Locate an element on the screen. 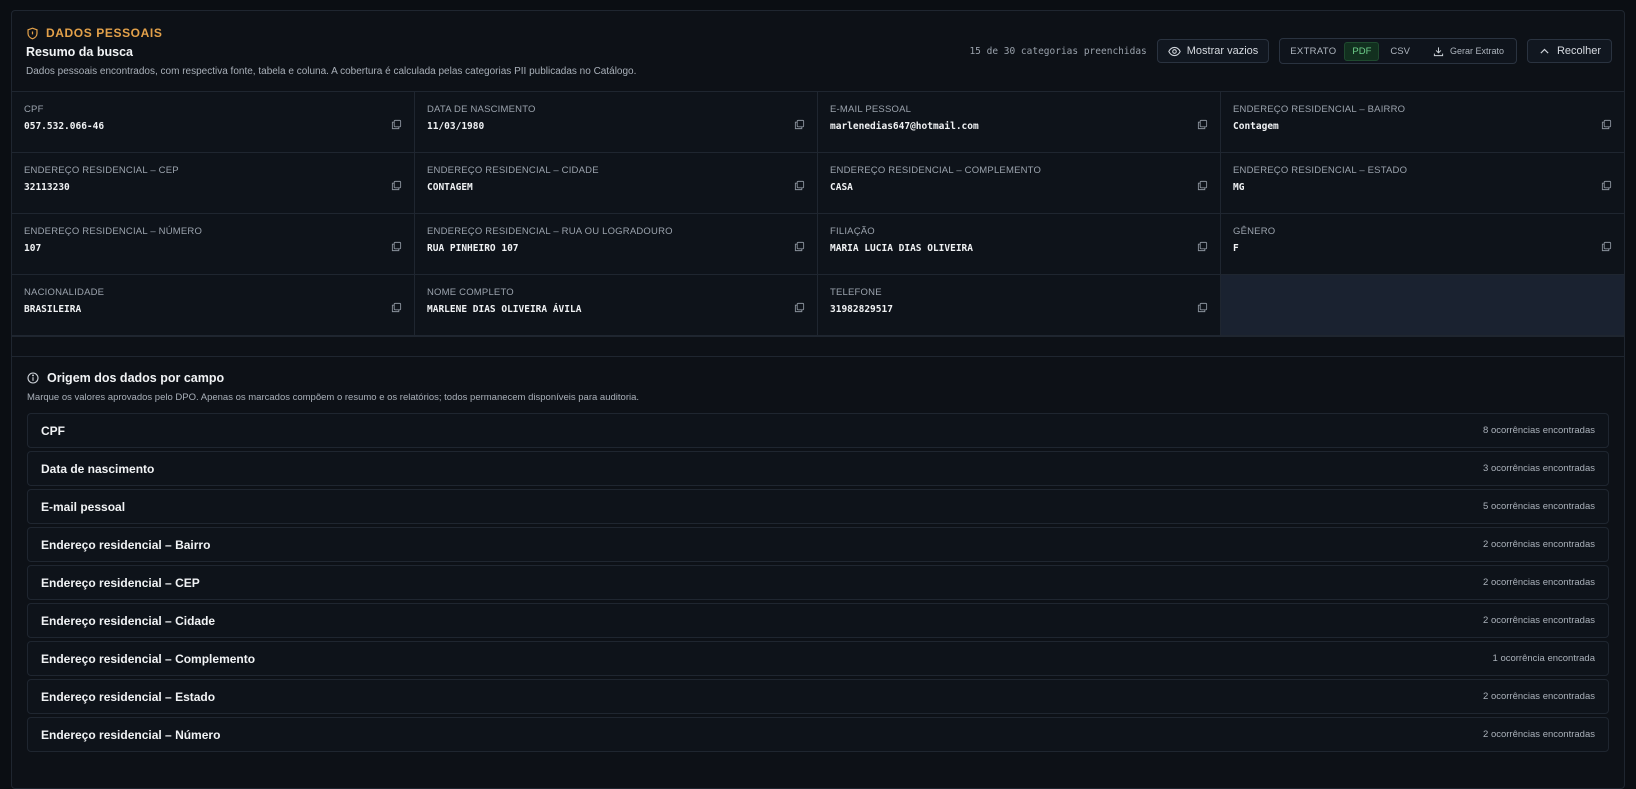  generate-extract-button: Gerar Extrato is located at coordinates (1465, 51).